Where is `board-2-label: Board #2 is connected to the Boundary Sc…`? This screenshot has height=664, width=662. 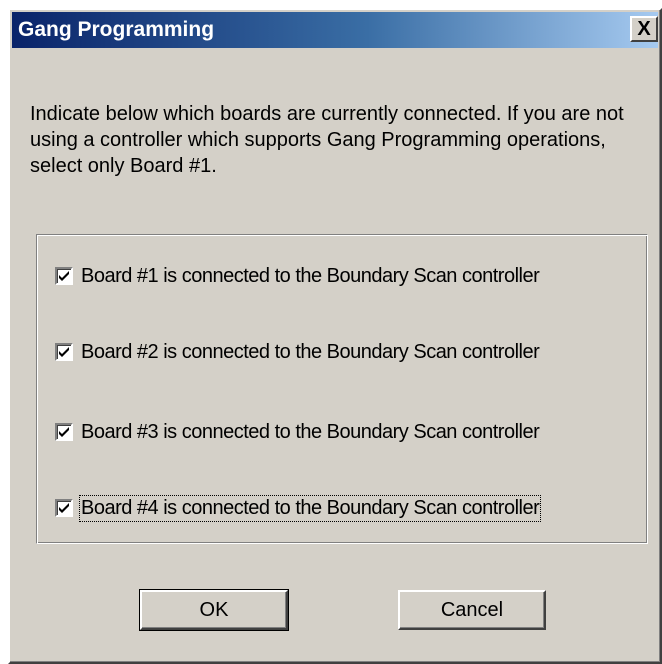
board-2-label: Board #2 is connected to the Boundary Sc… is located at coordinates (310, 352).